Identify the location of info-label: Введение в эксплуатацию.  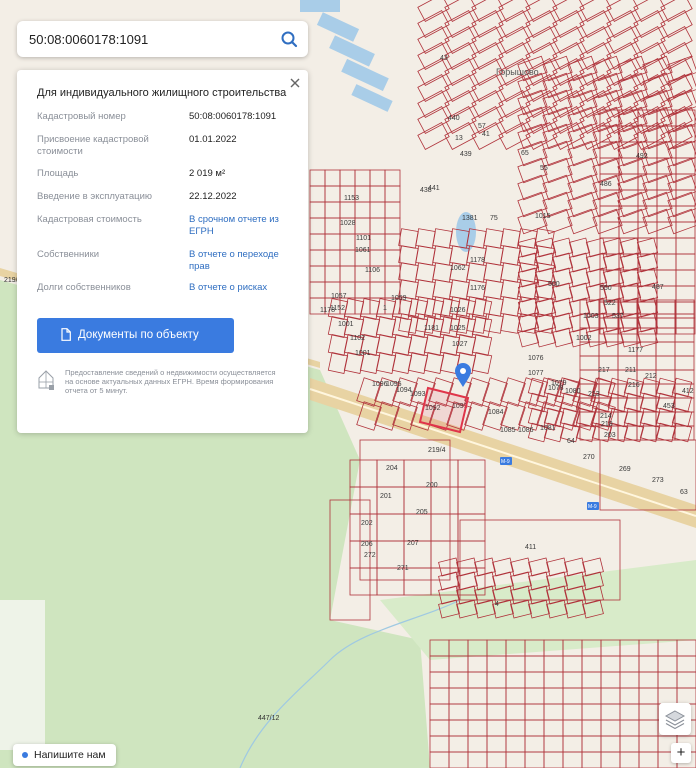
(95, 196).